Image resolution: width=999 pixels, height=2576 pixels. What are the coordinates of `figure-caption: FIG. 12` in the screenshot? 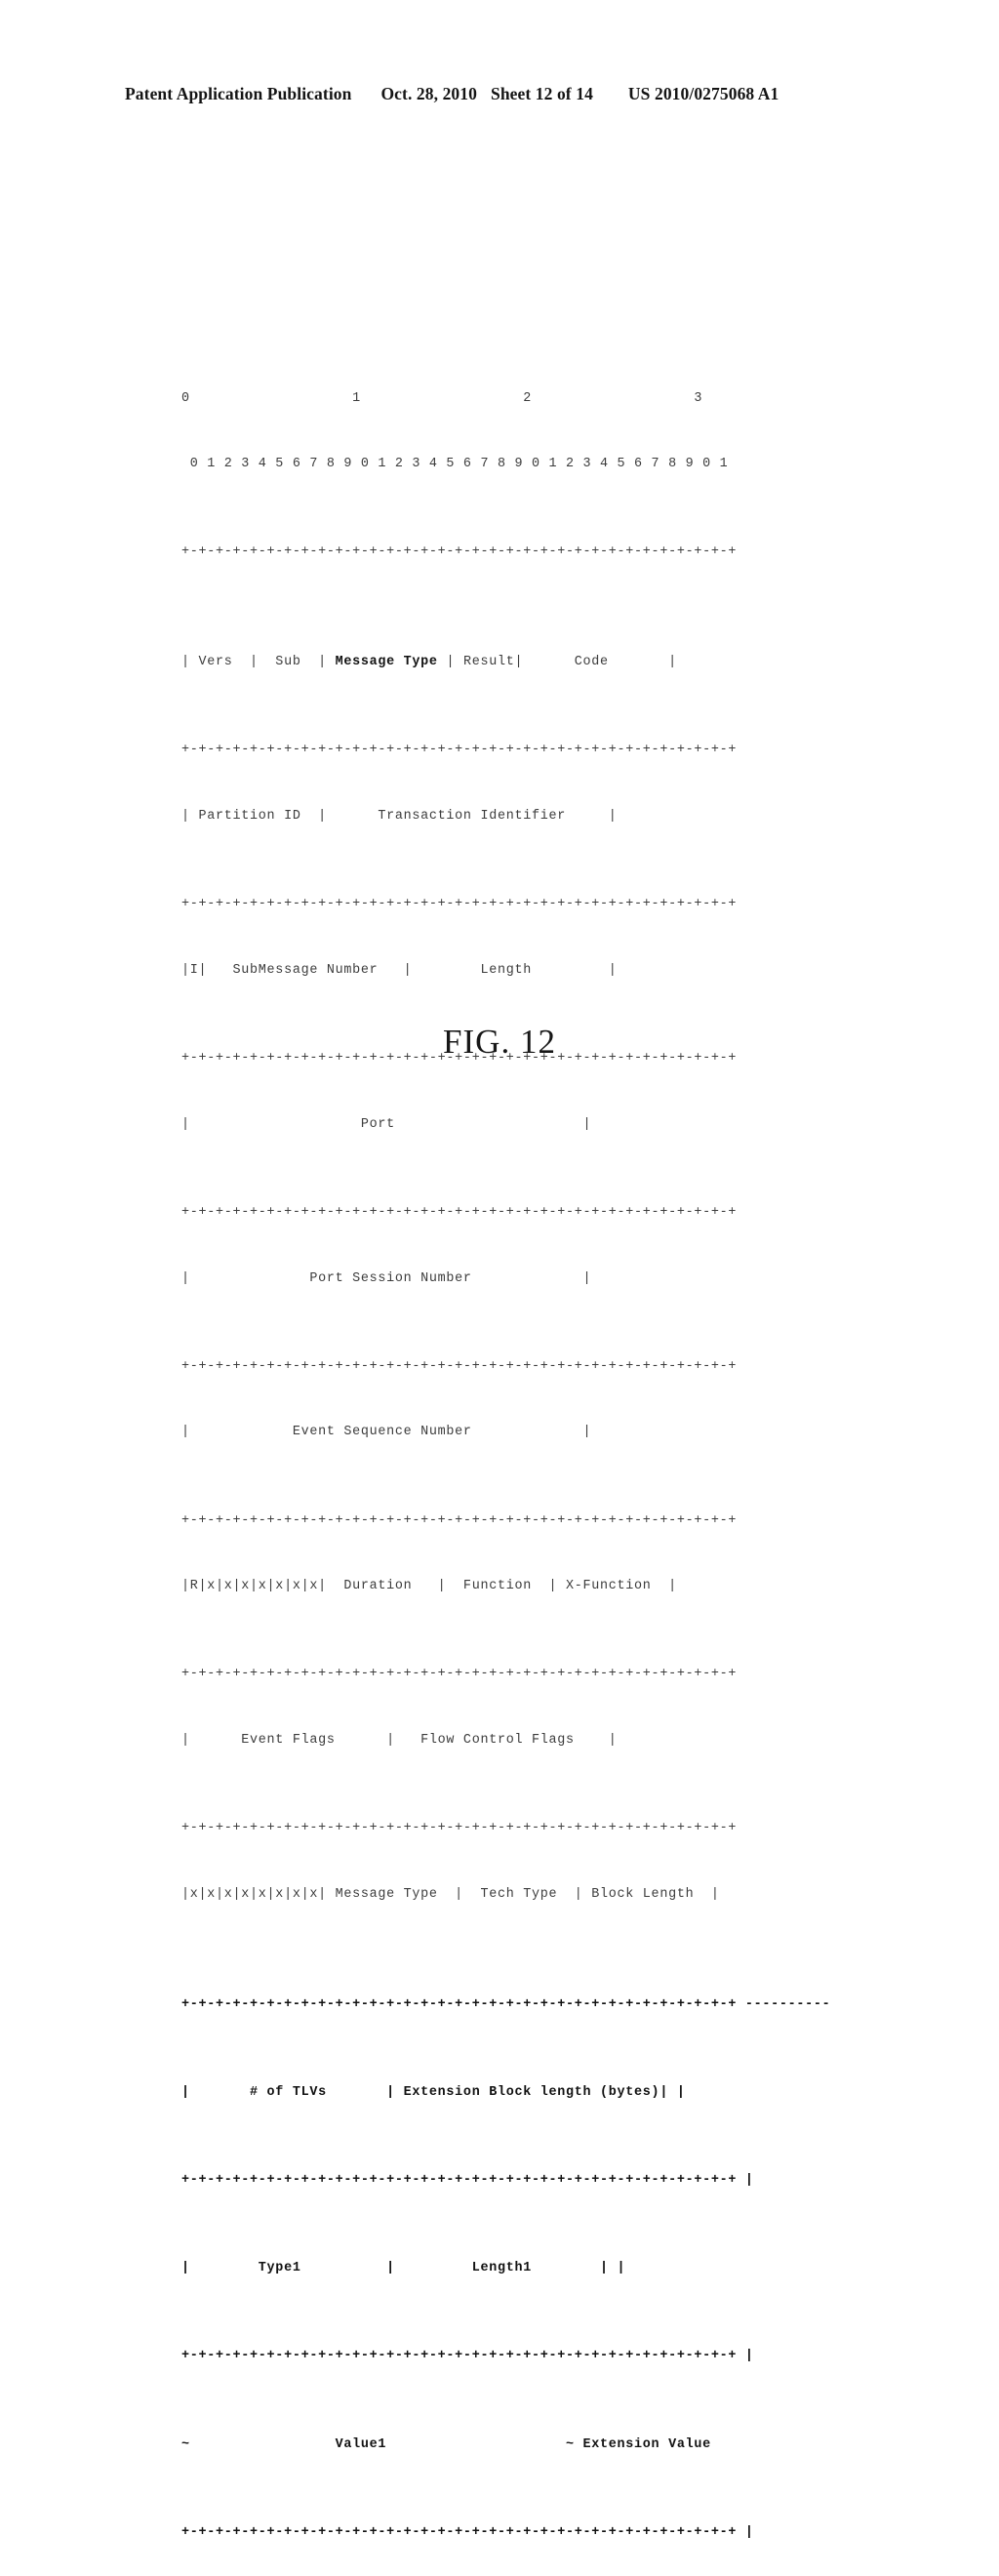 It's located at (499, 1042).